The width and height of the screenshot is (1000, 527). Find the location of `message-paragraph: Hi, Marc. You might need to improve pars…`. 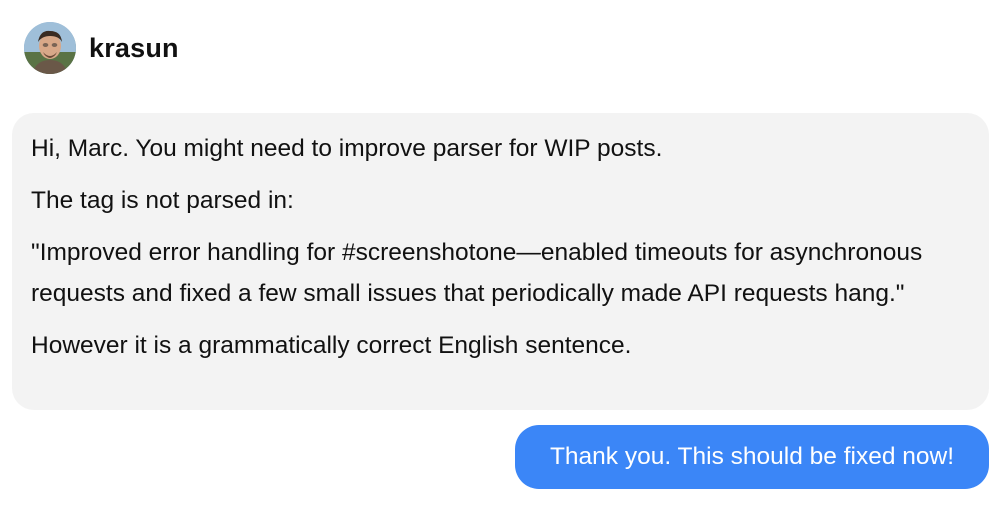

message-paragraph: Hi, Marc. You might need to improve pars… is located at coordinates (347, 148).